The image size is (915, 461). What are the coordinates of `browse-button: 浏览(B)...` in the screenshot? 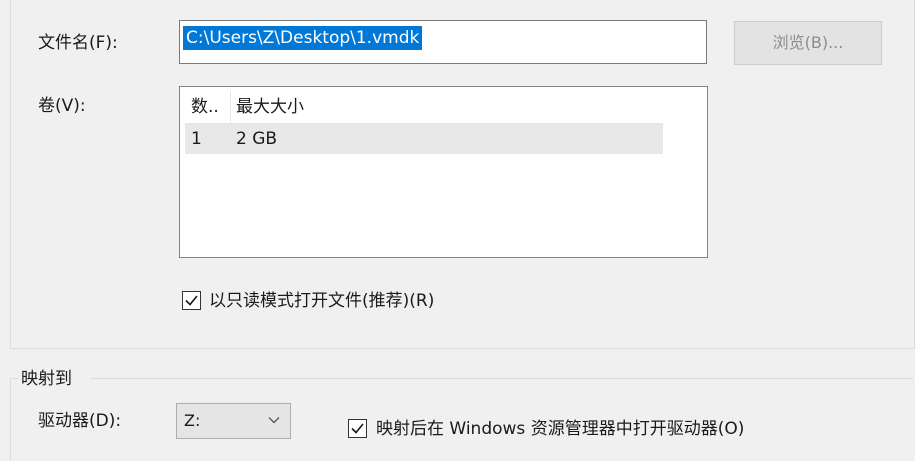 It's located at (808, 43).